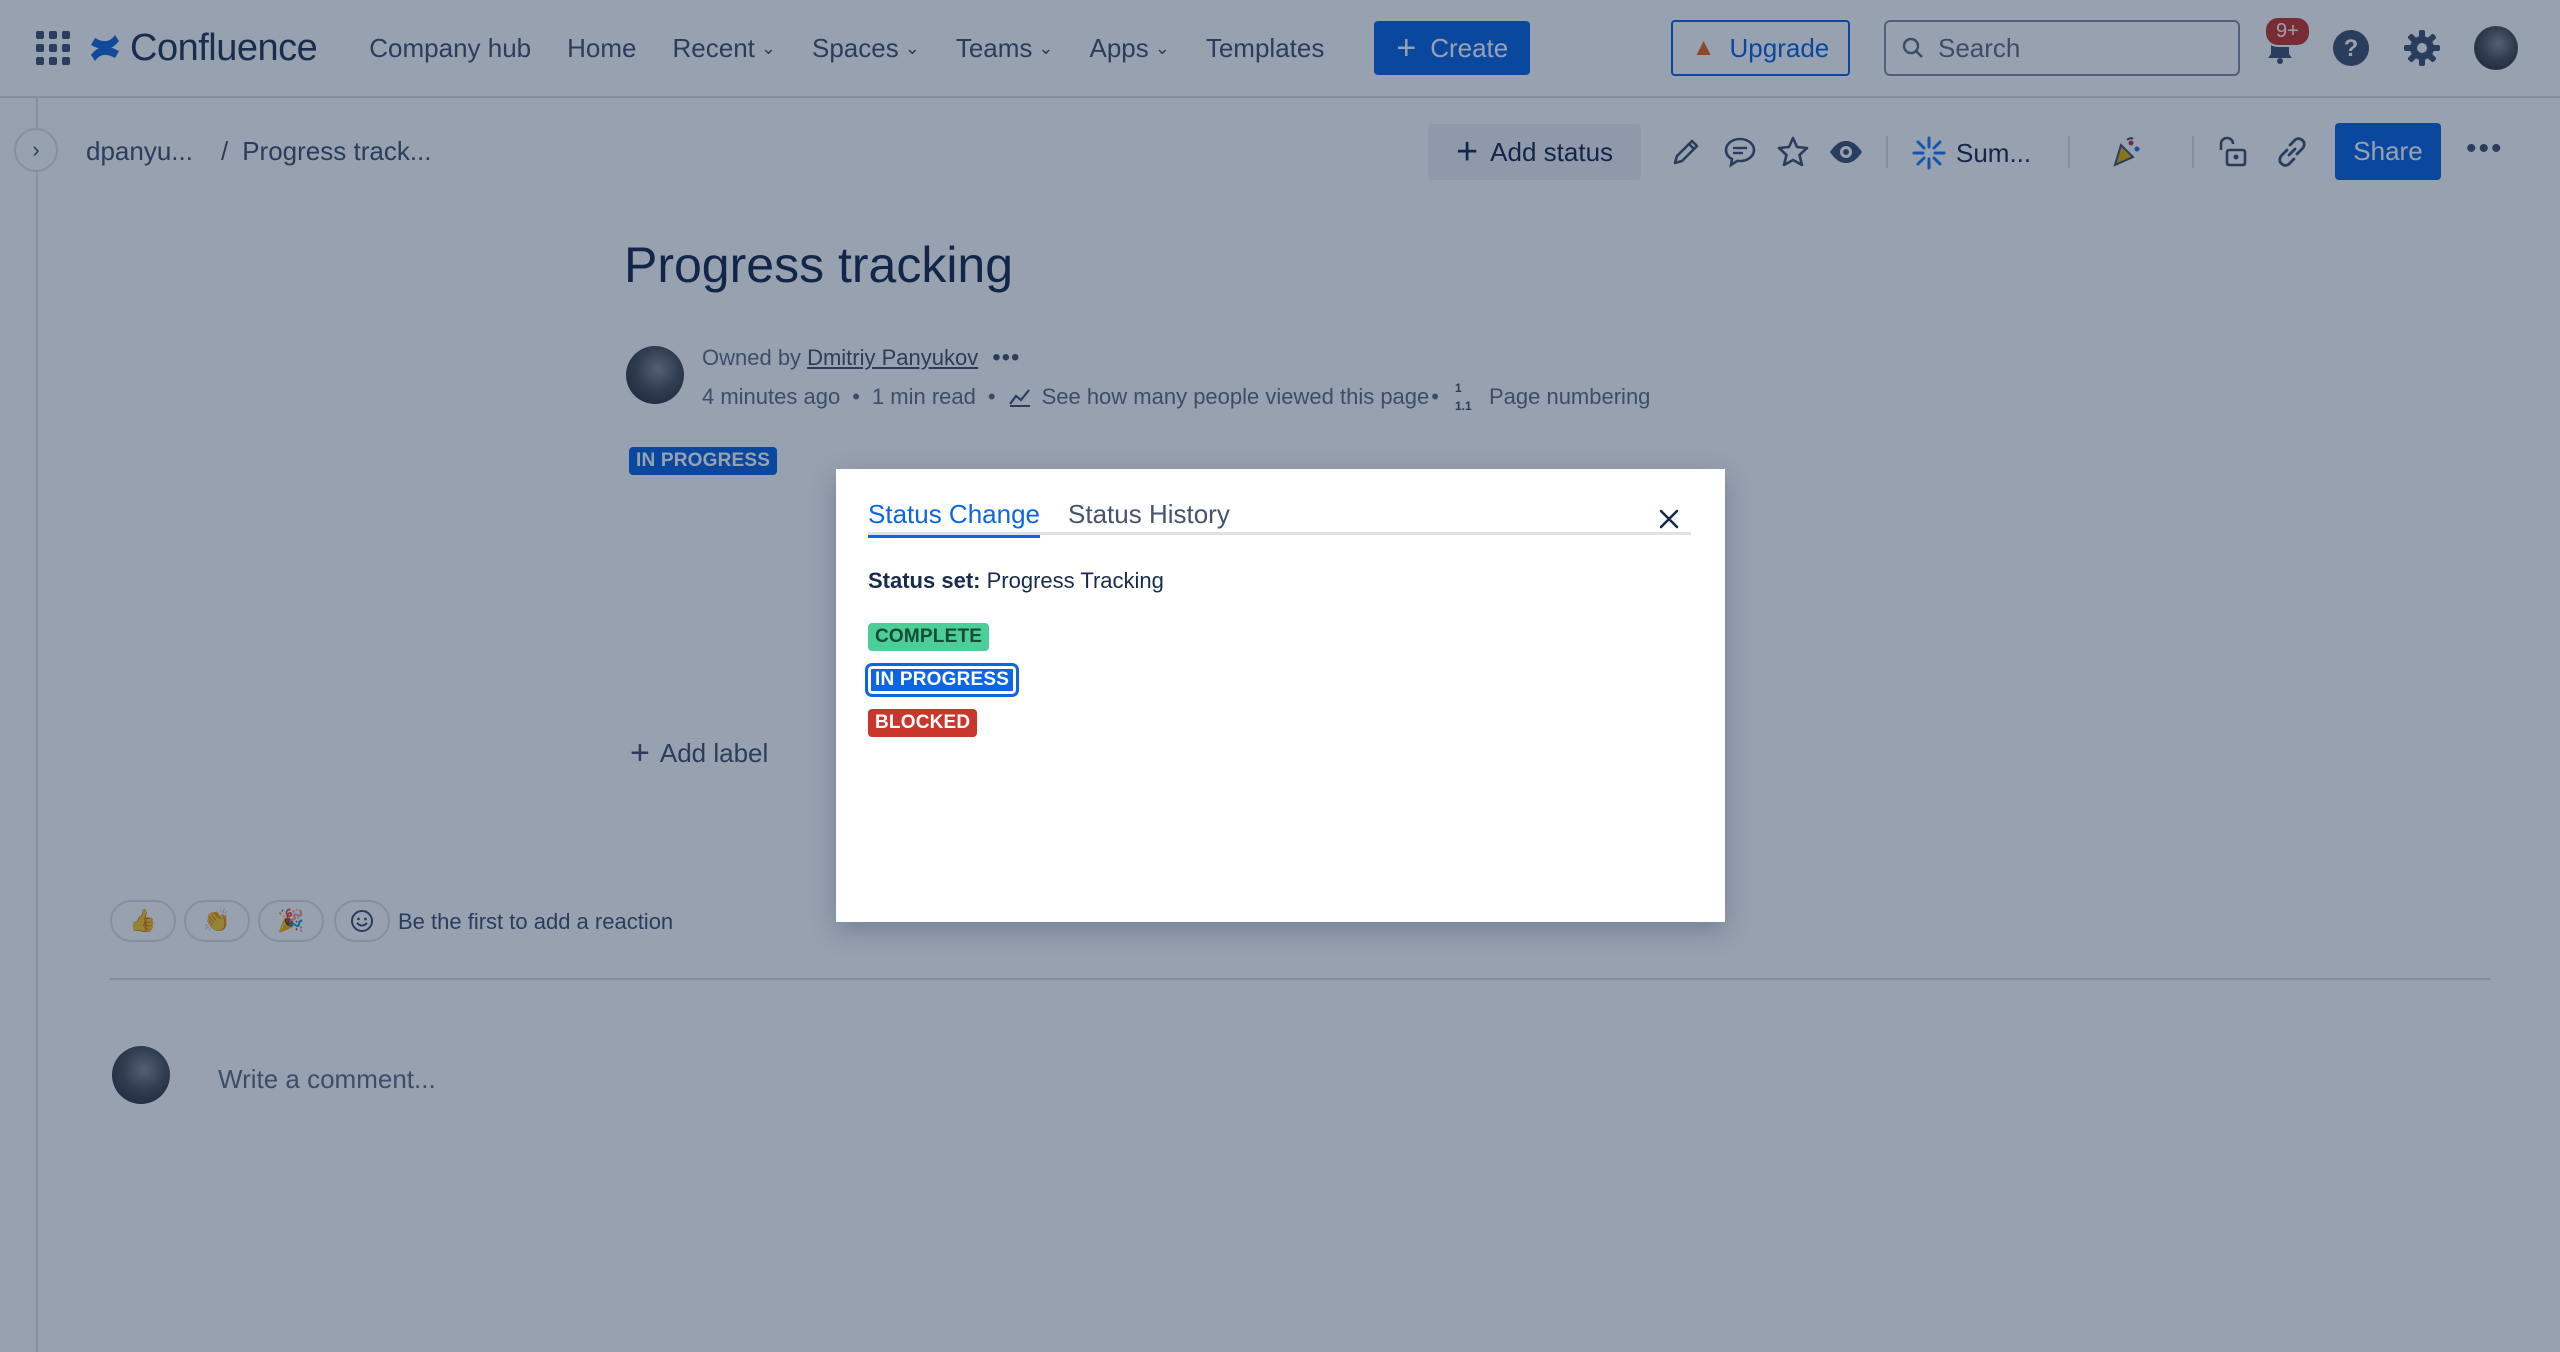  Describe the element at coordinates (1075, 580) in the screenshot. I see `status-set-value: Progress Tracking` at that location.